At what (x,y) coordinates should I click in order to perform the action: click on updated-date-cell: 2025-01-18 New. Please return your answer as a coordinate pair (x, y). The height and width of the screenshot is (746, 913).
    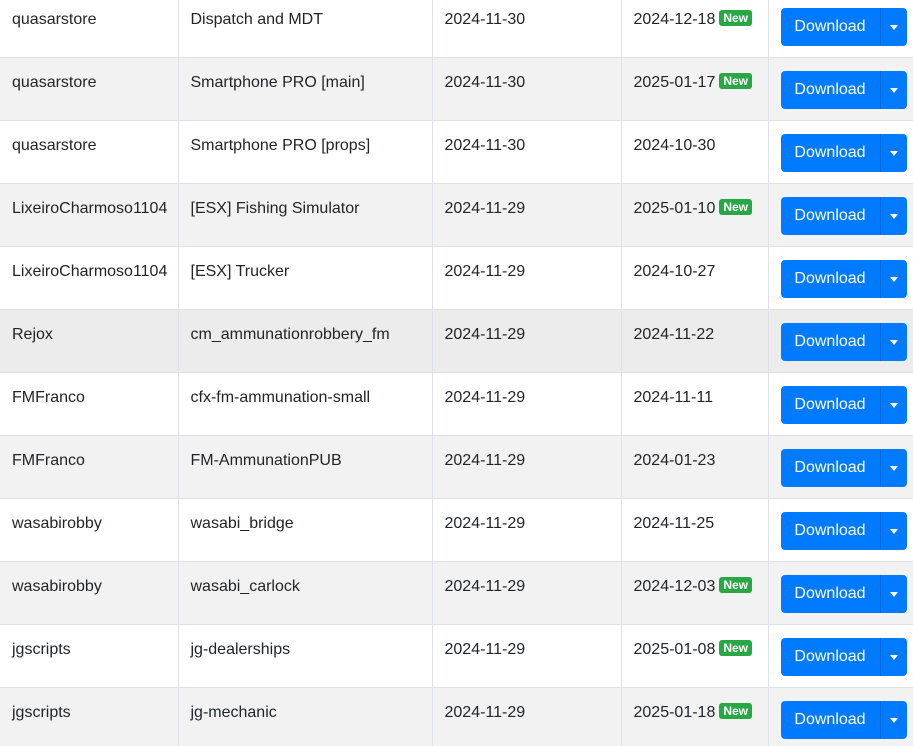
    Looking at the image, I should click on (694, 716).